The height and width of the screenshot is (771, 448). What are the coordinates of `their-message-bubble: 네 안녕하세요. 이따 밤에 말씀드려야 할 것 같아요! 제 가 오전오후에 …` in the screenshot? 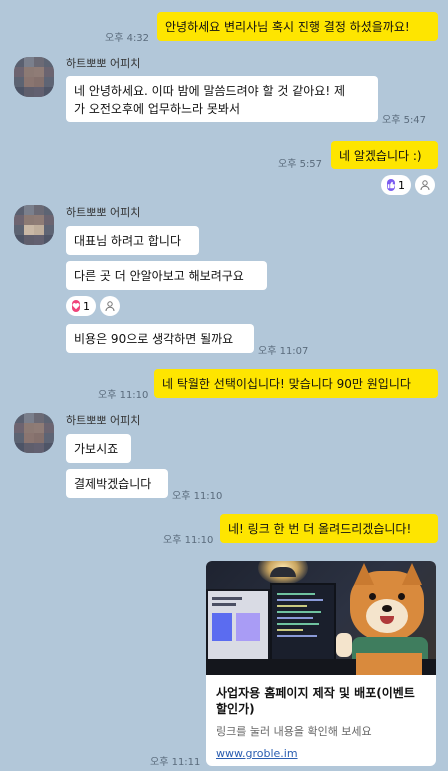 It's located at (222, 99).